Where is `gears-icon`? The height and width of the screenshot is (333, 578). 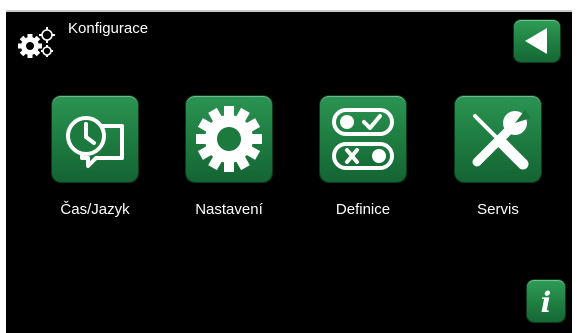 gears-icon is located at coordinates (36, 42).